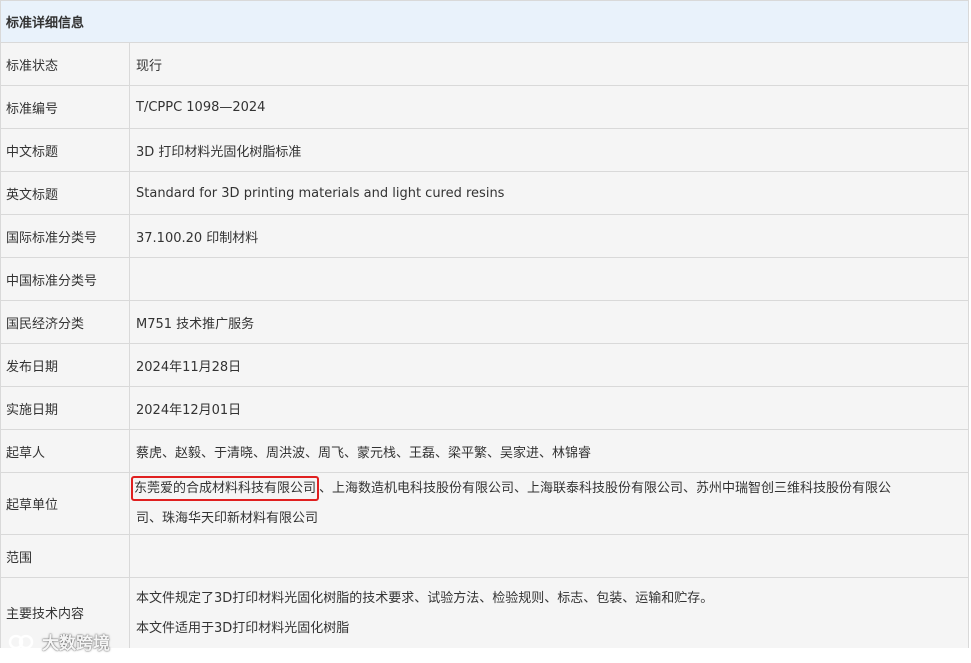  Describe the element at coordinates (76, 644) in the screenshot. I see `watermark-text: 大数跨境` at that location.